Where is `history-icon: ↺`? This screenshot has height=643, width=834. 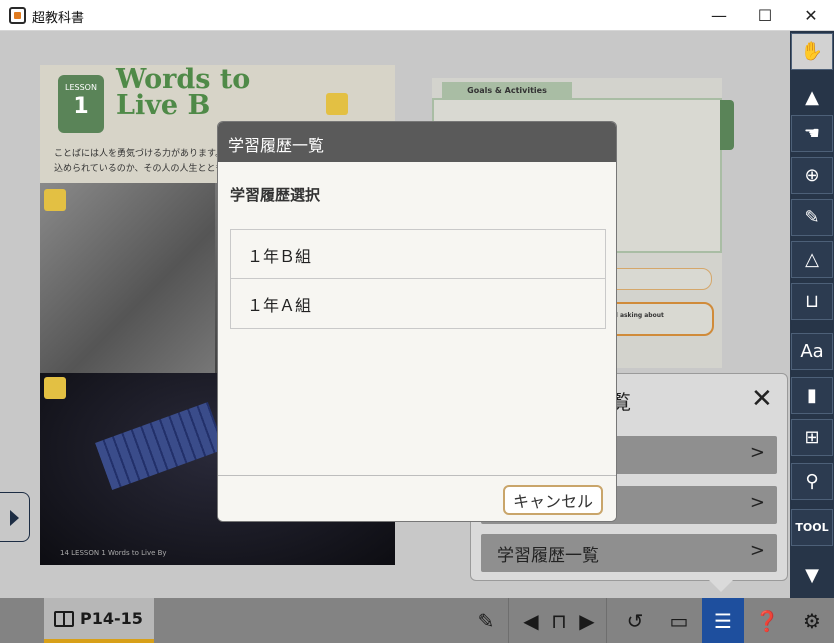 history-icon: ↺ is located at coordinates (635, 620).